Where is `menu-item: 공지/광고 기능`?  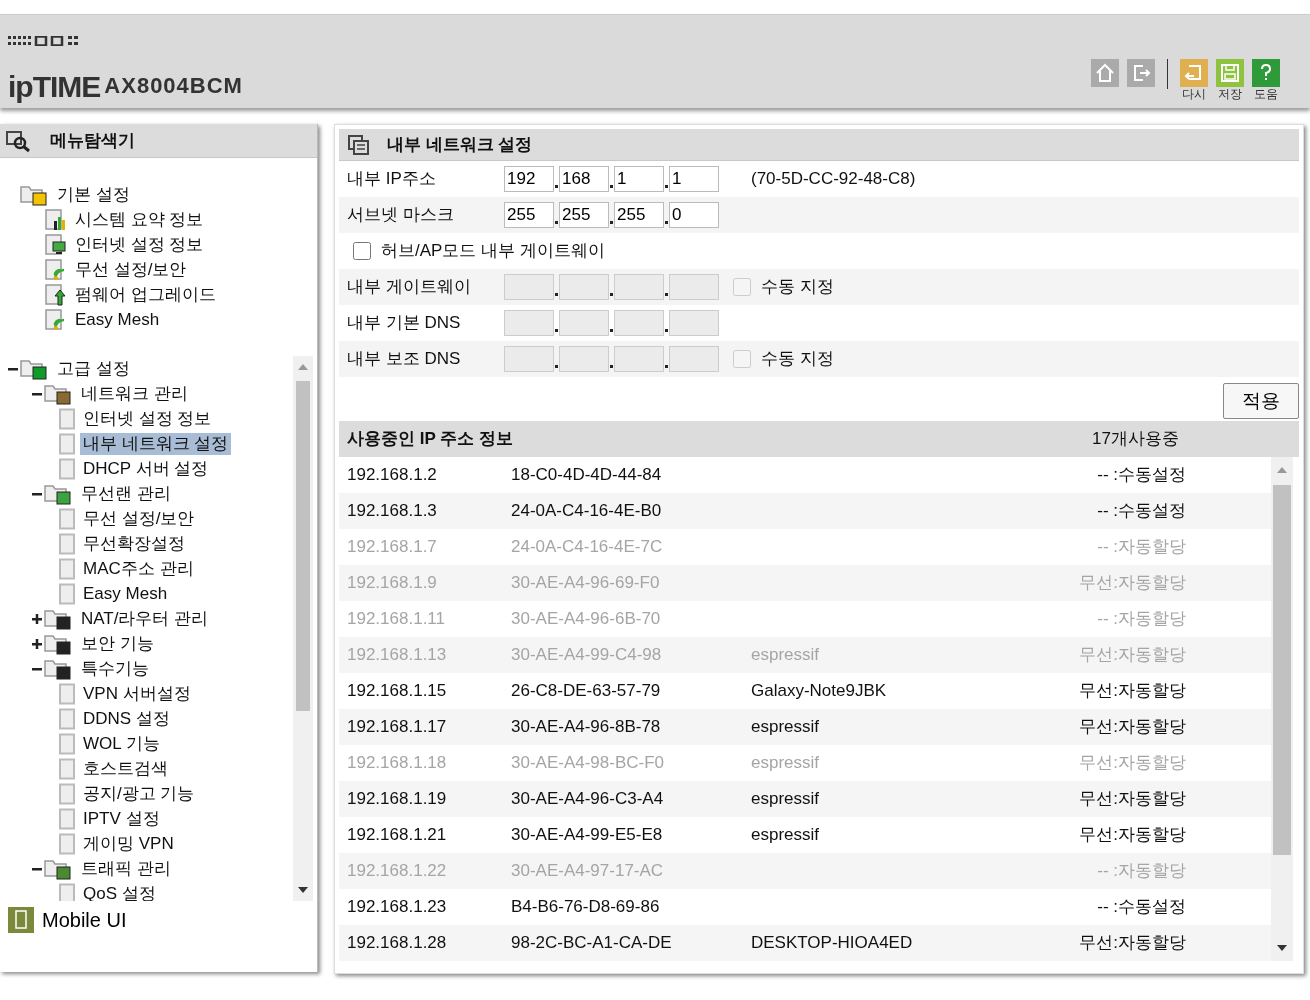
menu-item: 공지/광고 기능 is located at coordinates (139, 793).